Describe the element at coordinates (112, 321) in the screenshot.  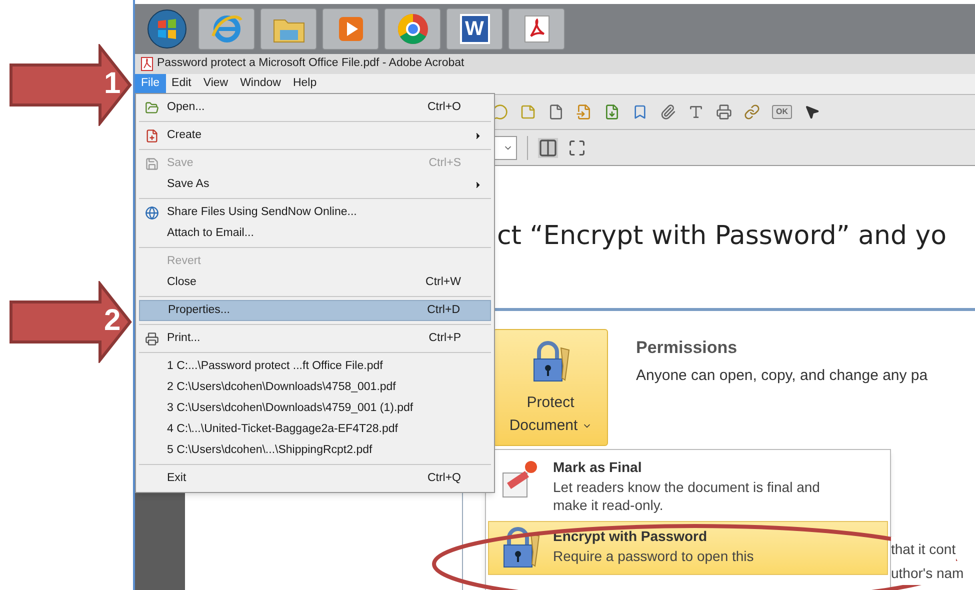
I see `step-number: 2` at that location.